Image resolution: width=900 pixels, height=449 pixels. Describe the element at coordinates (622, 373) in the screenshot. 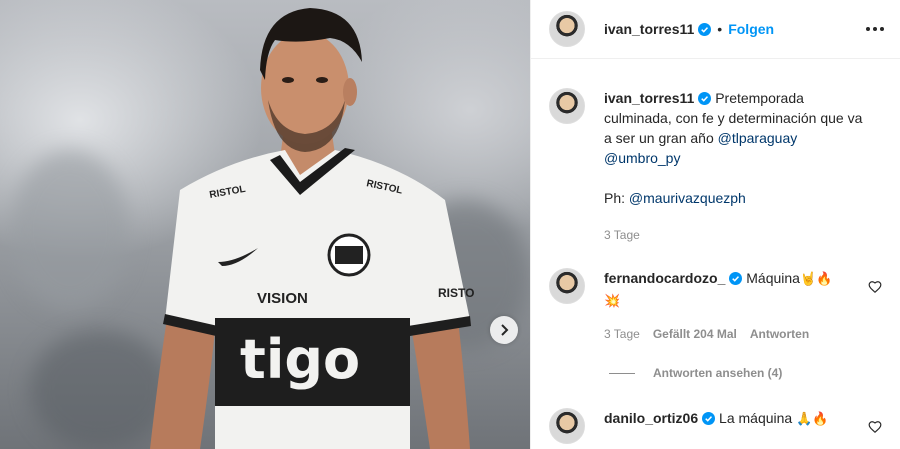

I see `replies-divider-line` at that location.